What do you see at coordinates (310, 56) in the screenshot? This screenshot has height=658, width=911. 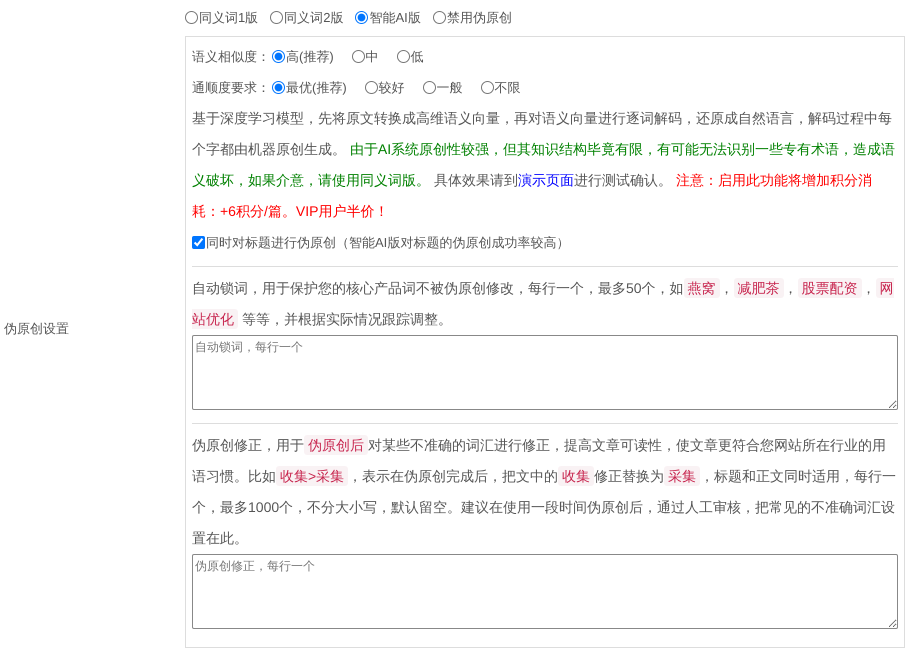 I see `option-label: 高(推荐)` at bounding box center [310, 56].